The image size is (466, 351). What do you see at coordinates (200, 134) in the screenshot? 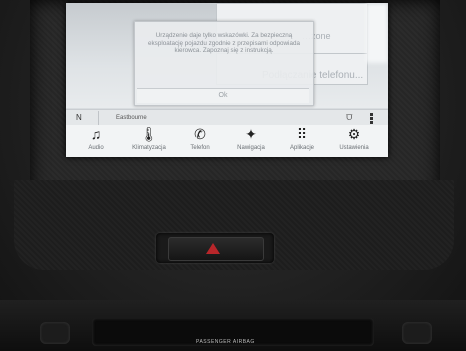
I see `phone-icon: ✆` at bounding box center [200, 134].